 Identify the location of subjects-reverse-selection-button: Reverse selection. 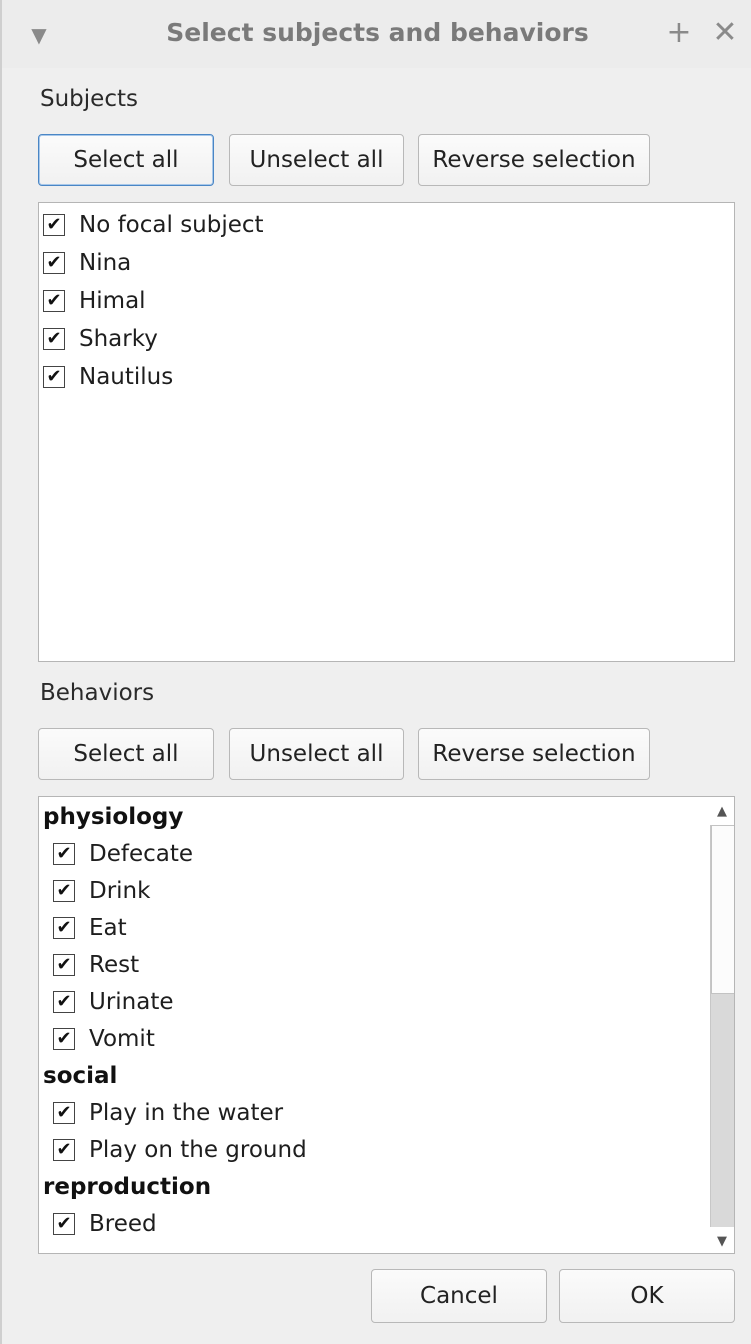
(534, 160).